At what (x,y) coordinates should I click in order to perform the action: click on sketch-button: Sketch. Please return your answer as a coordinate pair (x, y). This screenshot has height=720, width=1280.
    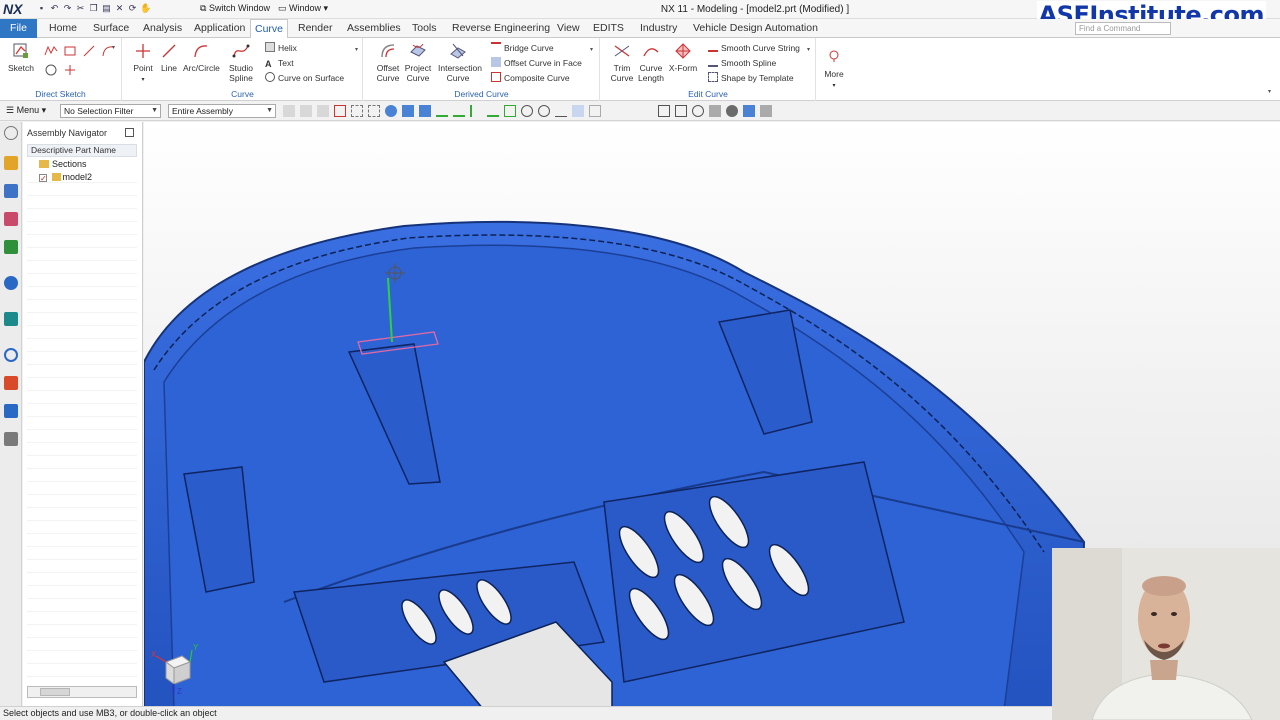
    Looking at the image, I should click on (21, 57).